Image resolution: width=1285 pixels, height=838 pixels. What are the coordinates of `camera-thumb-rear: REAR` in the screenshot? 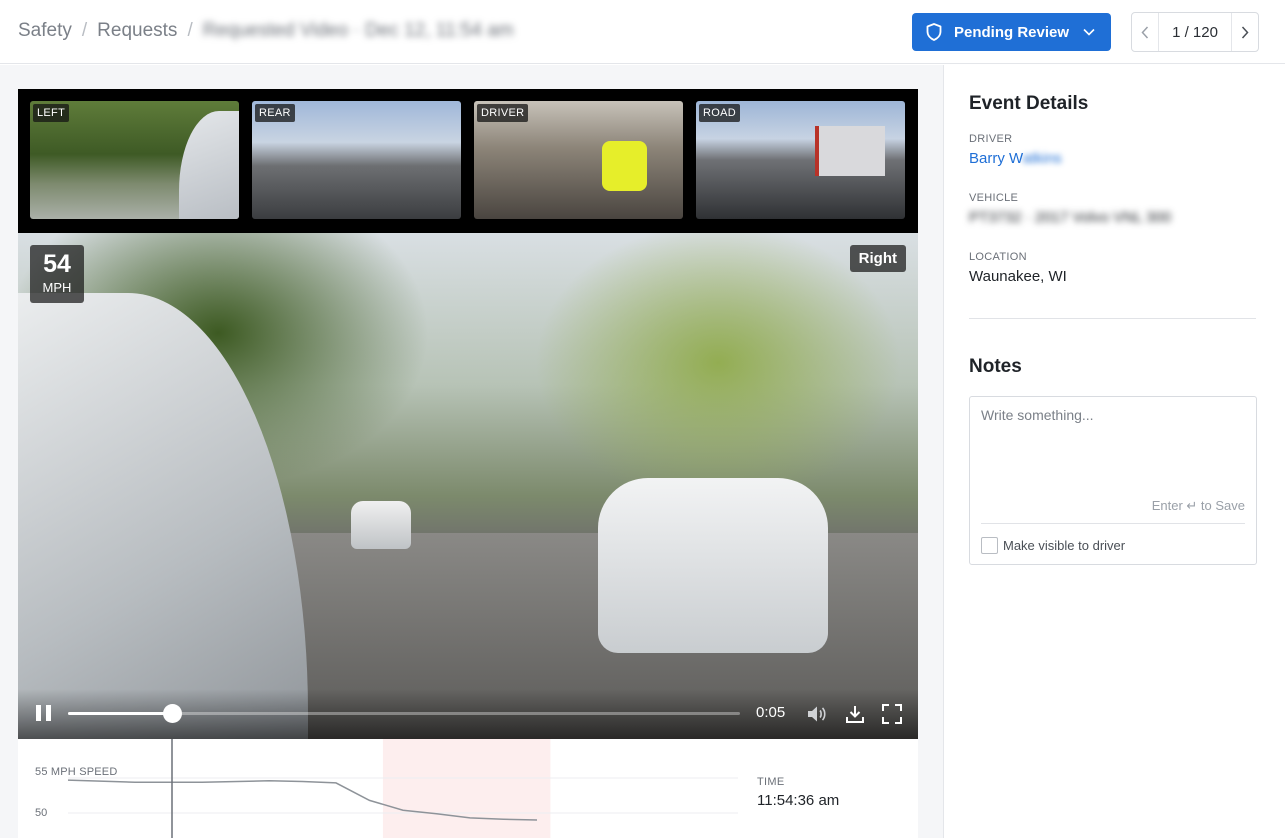 It's located at (356, 160).